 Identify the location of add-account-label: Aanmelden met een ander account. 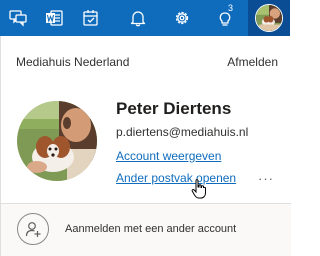
(151, 229).